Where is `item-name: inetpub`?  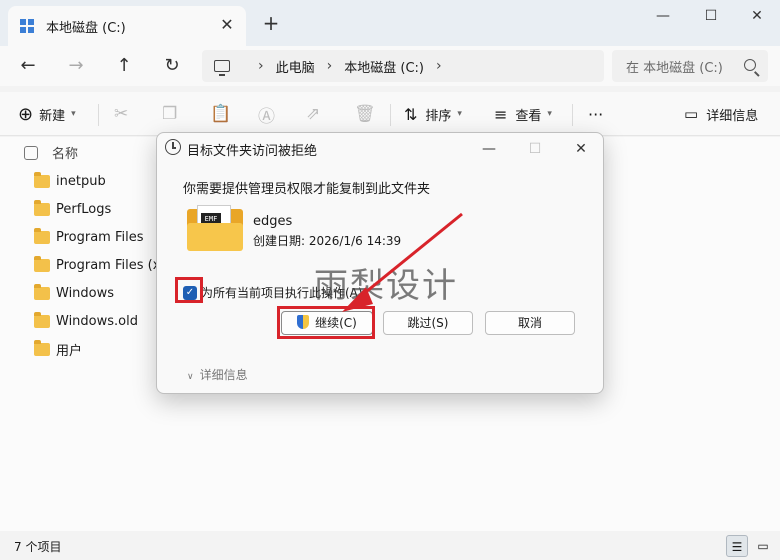 item-name: inetpub is located at coordinates (81, 181).